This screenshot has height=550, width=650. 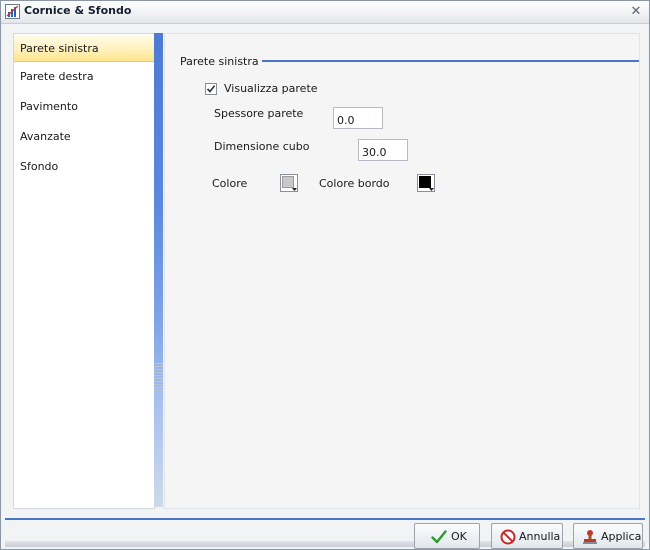 What do you see at coordinates (590, 537) in the screenshot?
I see `stamp-icon` at bounding box center [590, 537].